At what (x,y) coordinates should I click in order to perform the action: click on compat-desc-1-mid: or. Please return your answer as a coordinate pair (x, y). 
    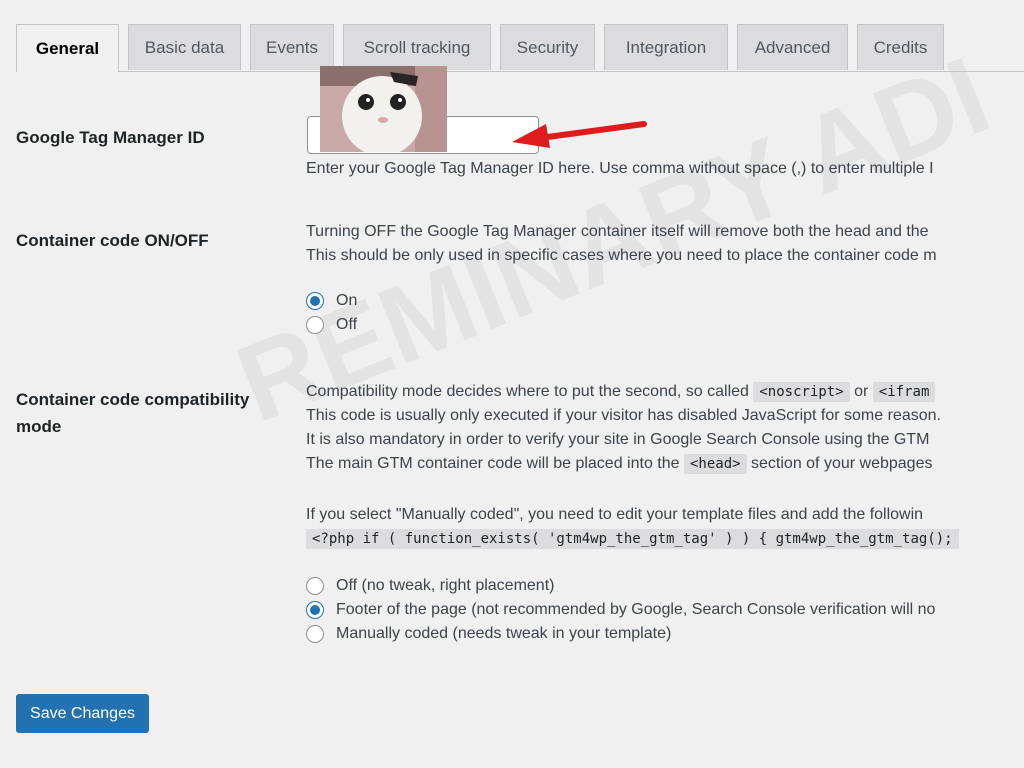
    Looking at the image, I should click on (861, 391).